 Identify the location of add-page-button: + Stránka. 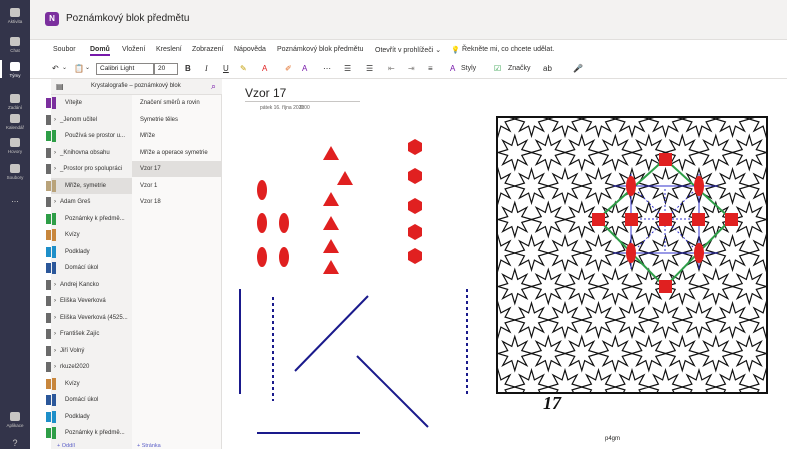
(149, 446).